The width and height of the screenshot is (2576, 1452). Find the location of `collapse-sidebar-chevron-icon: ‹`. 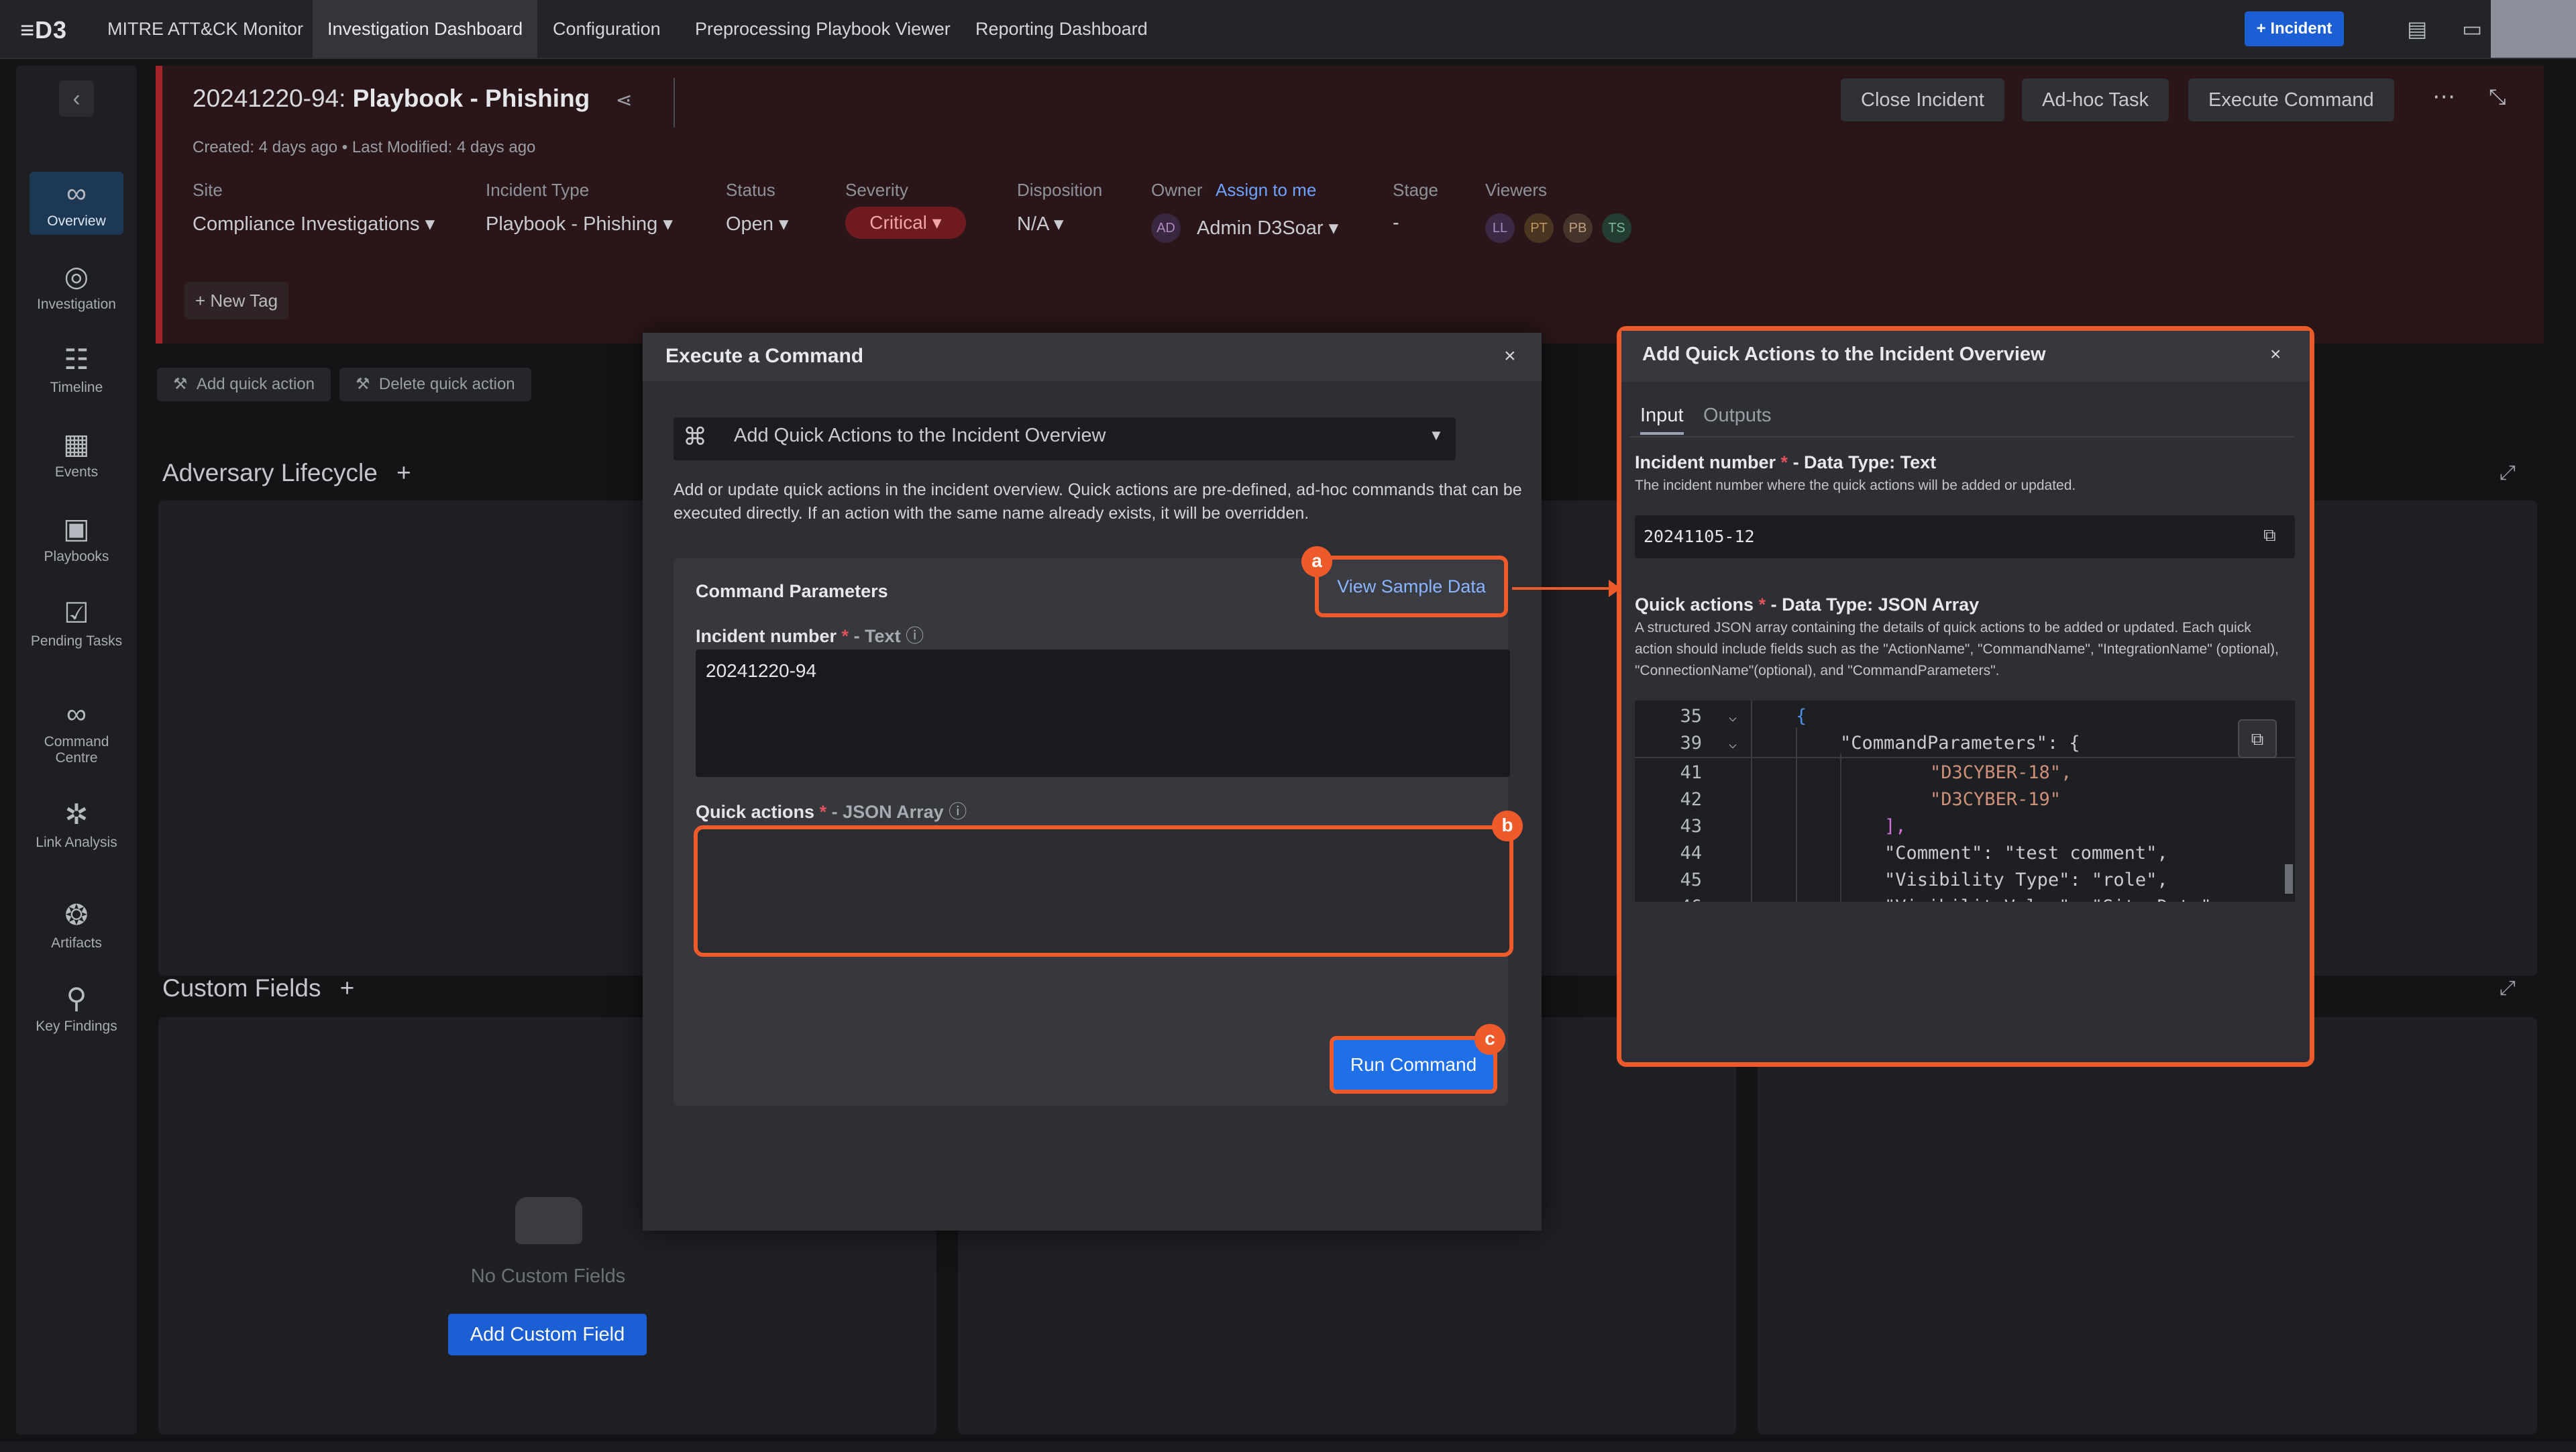

collapse-sidebar-chevron-icon: ‹ is located at coordinates (76, 99).